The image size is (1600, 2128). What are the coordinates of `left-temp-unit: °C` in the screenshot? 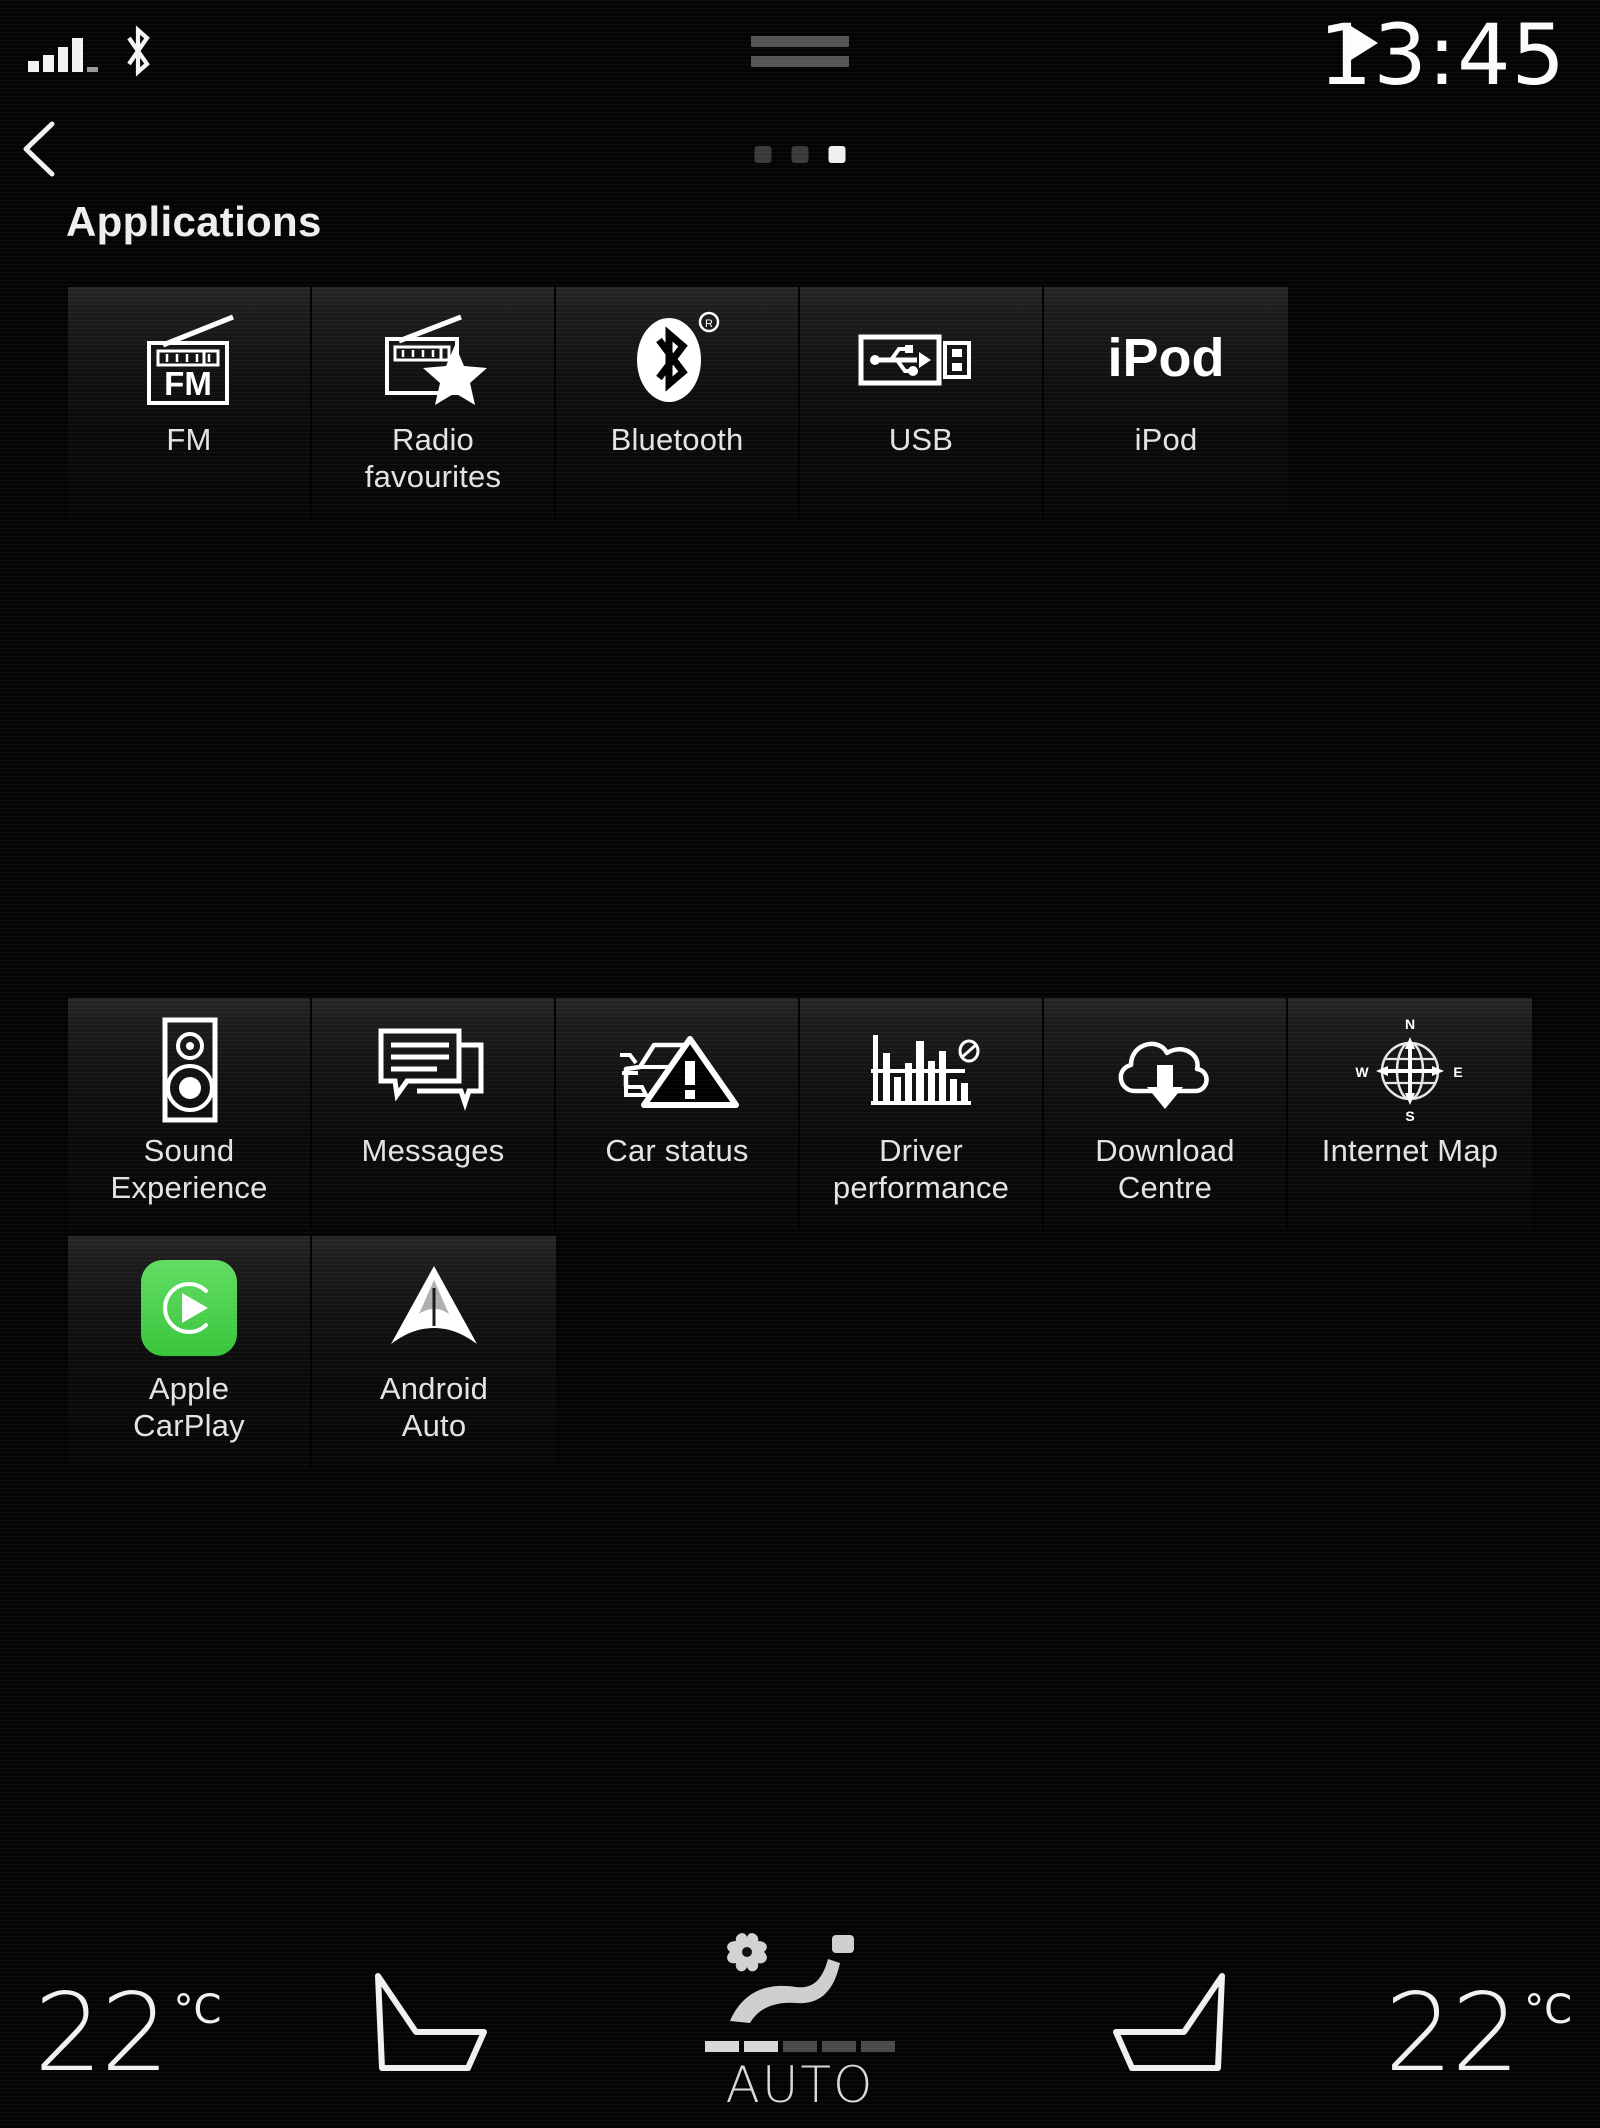 It's located at (197, 2010).